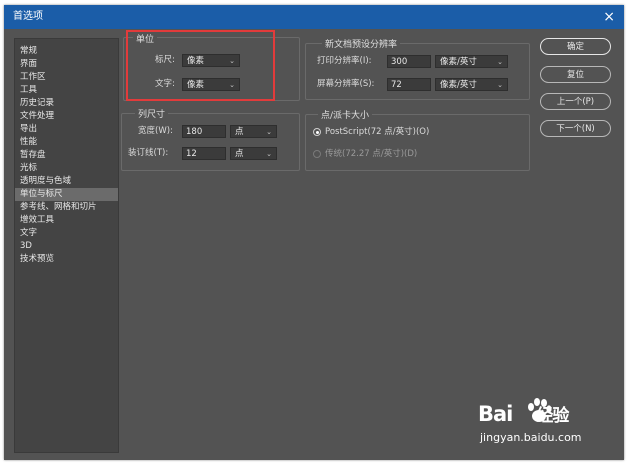 The height and width of the screenshot is (465, 629). What do you see at coordinates (409, 61) in the screenshot?
I see `print-resolution-input: 300` at bounding box center [409, 61].